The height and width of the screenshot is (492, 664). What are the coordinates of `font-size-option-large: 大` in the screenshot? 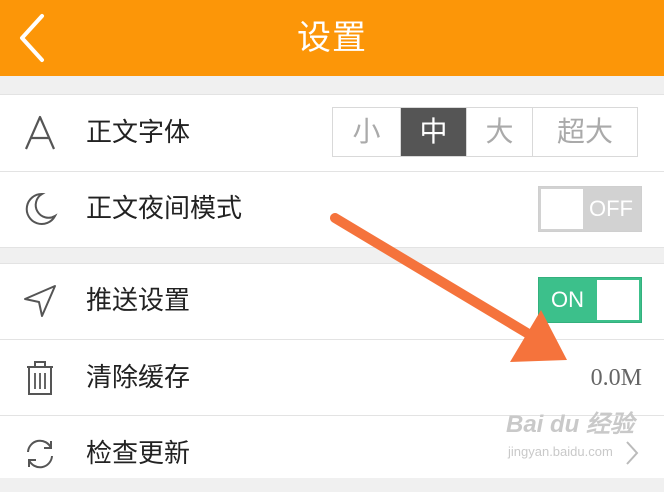 It's located at (500, 132).